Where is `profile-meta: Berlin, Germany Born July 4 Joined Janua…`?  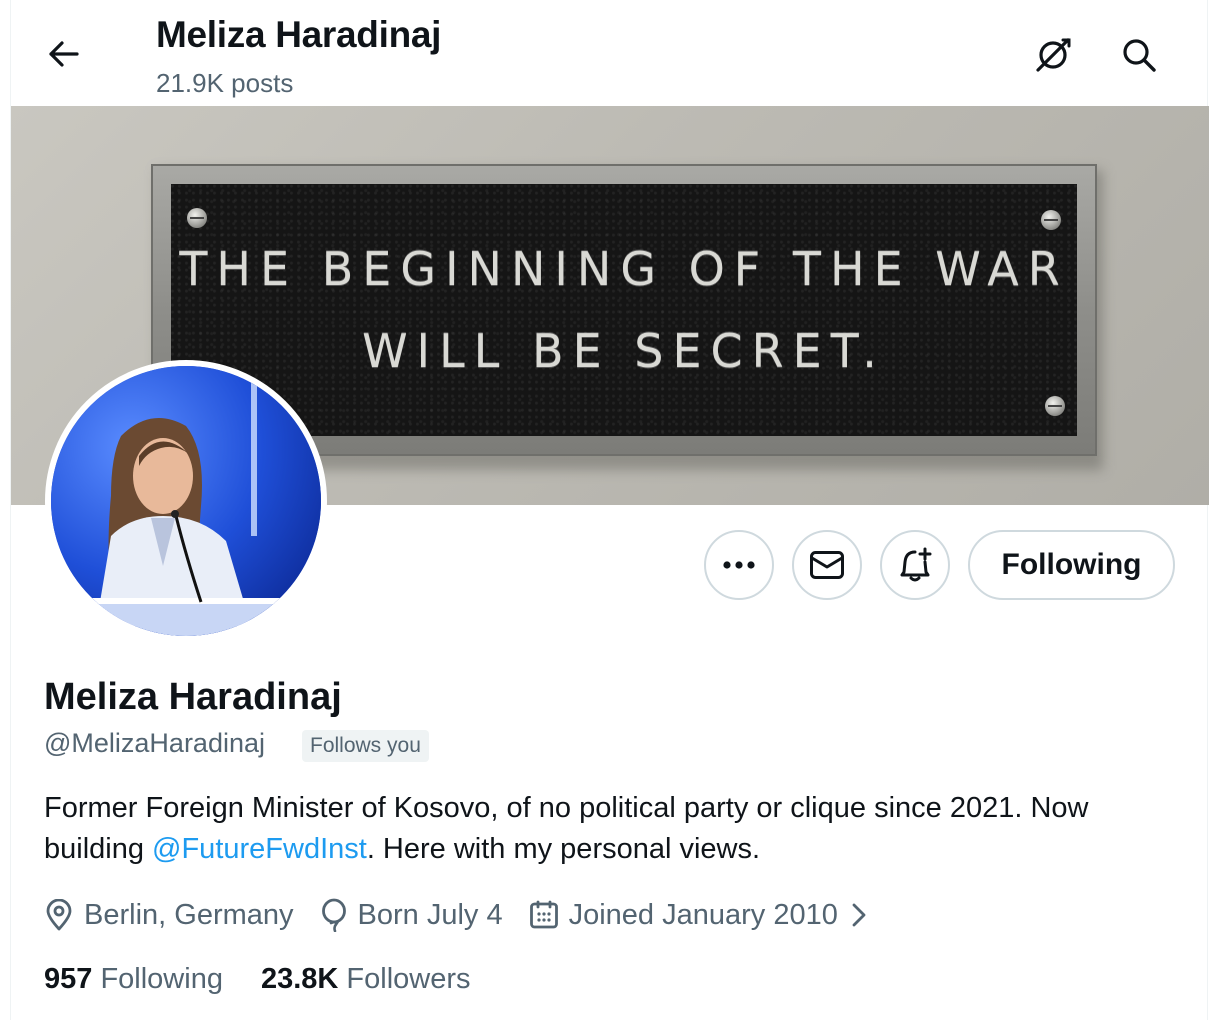
profile-meta: Berlin, Germany Born July 4 Joined Janua… is located at coordinates (469, 915).